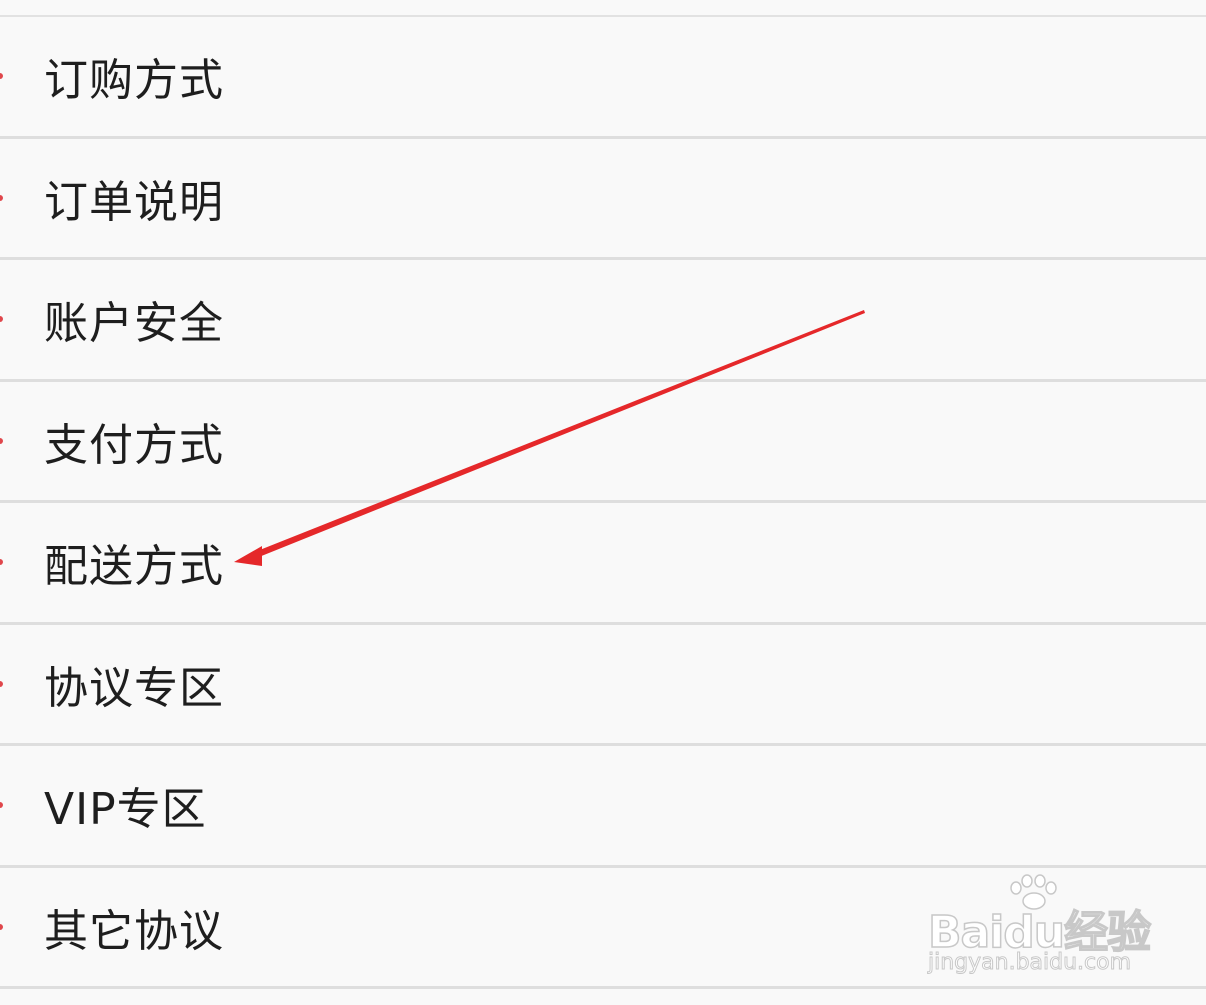 This screenshot has width=1206, height=1005. What do you see at coordinates (134, 81) in the screenshot?
I see `menu-item-label: 订购方式` at bounding box center [134, 81].